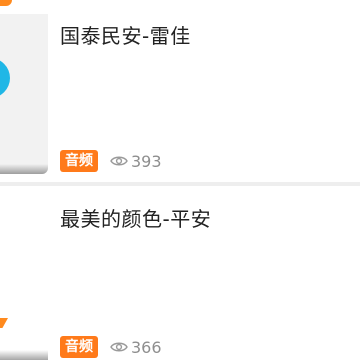 The width and height of the screenshot is (360, 360). What do you see at coordinates (146, 161) in the screenshot?
I see `view-count: 393` at bounding box center [146, 161].